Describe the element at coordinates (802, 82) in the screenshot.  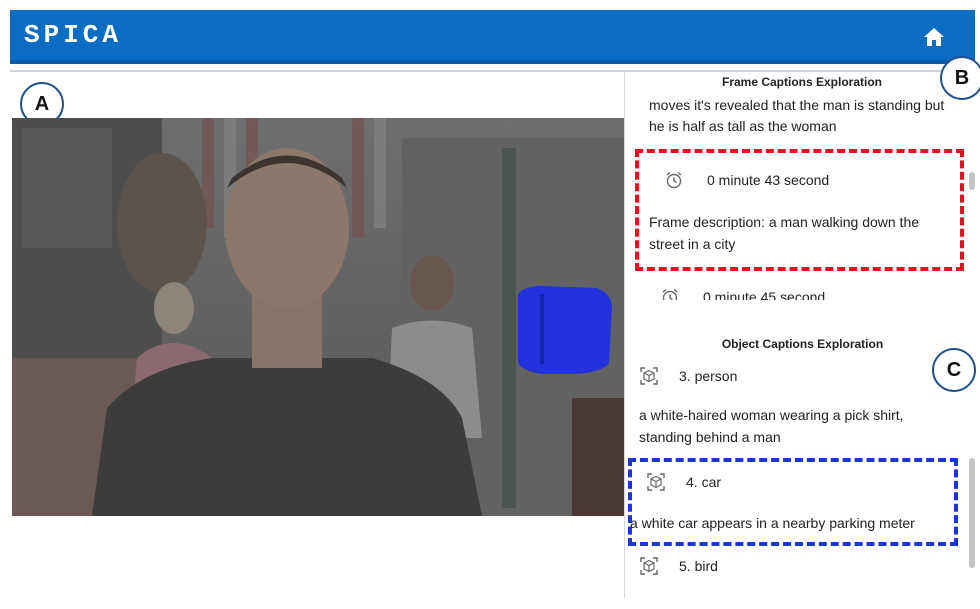
I see `frame-panel-title: Frame Captions Exploration` at that location.